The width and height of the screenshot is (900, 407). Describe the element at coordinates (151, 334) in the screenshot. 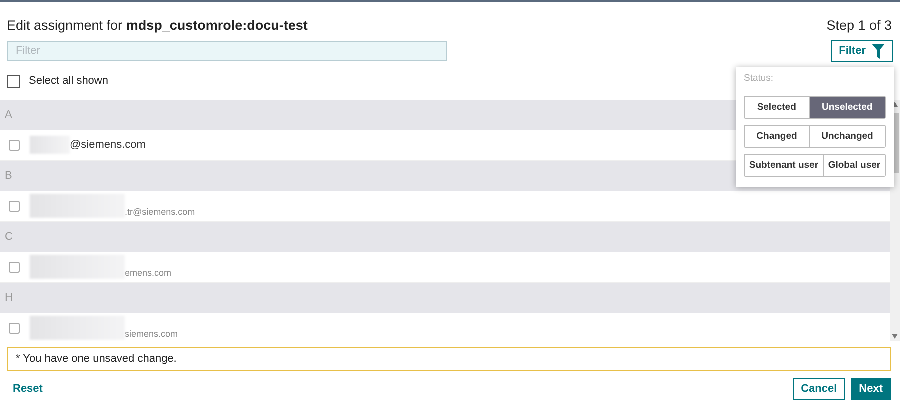

I see `user-email: siemens.com` at that location.